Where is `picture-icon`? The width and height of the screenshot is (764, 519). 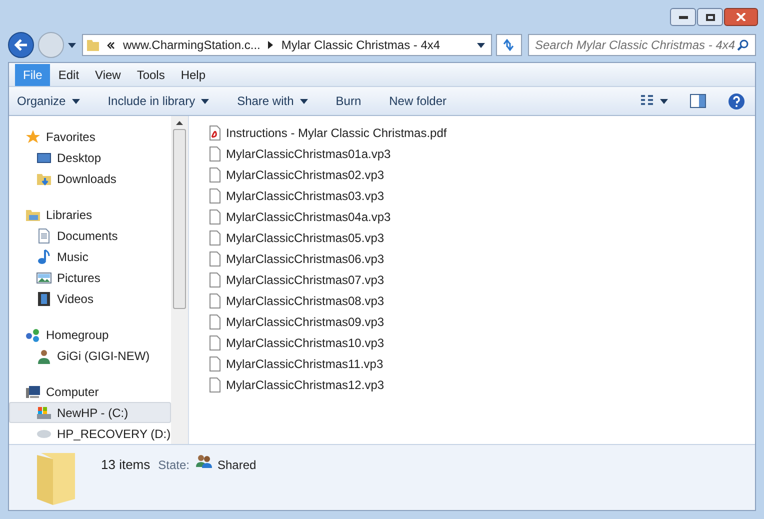 picture-icon is located at coordinates (44, 278).